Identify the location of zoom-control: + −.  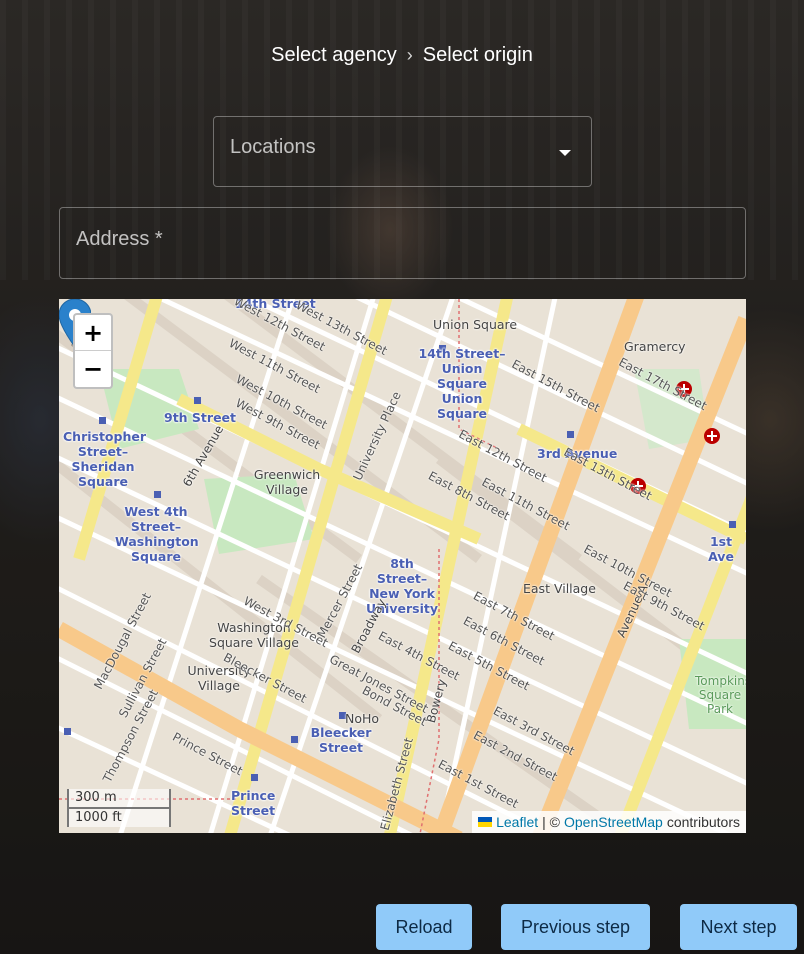
(93, 351).